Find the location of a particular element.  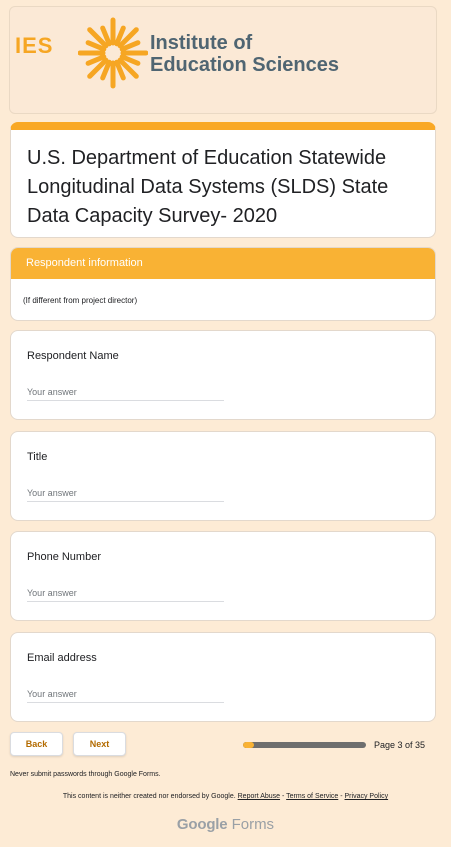

title-input is located at coordinates (125, 493).